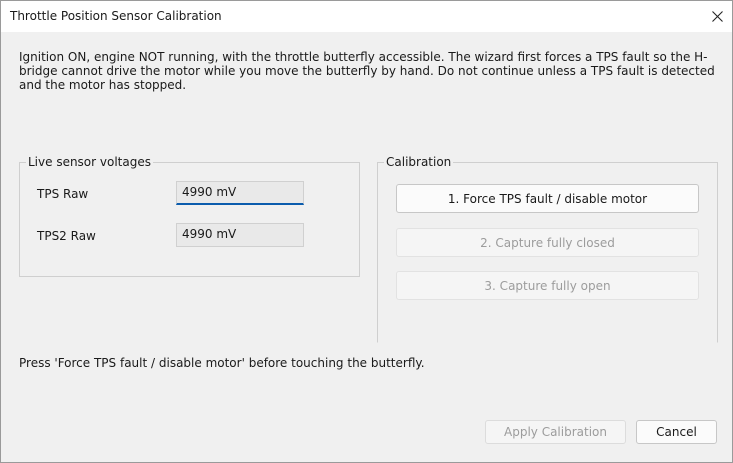 The width and height of the screenshot is (733, 463). I want to click on apply-calibration-button: Apply Calibration, so click(555, 432).